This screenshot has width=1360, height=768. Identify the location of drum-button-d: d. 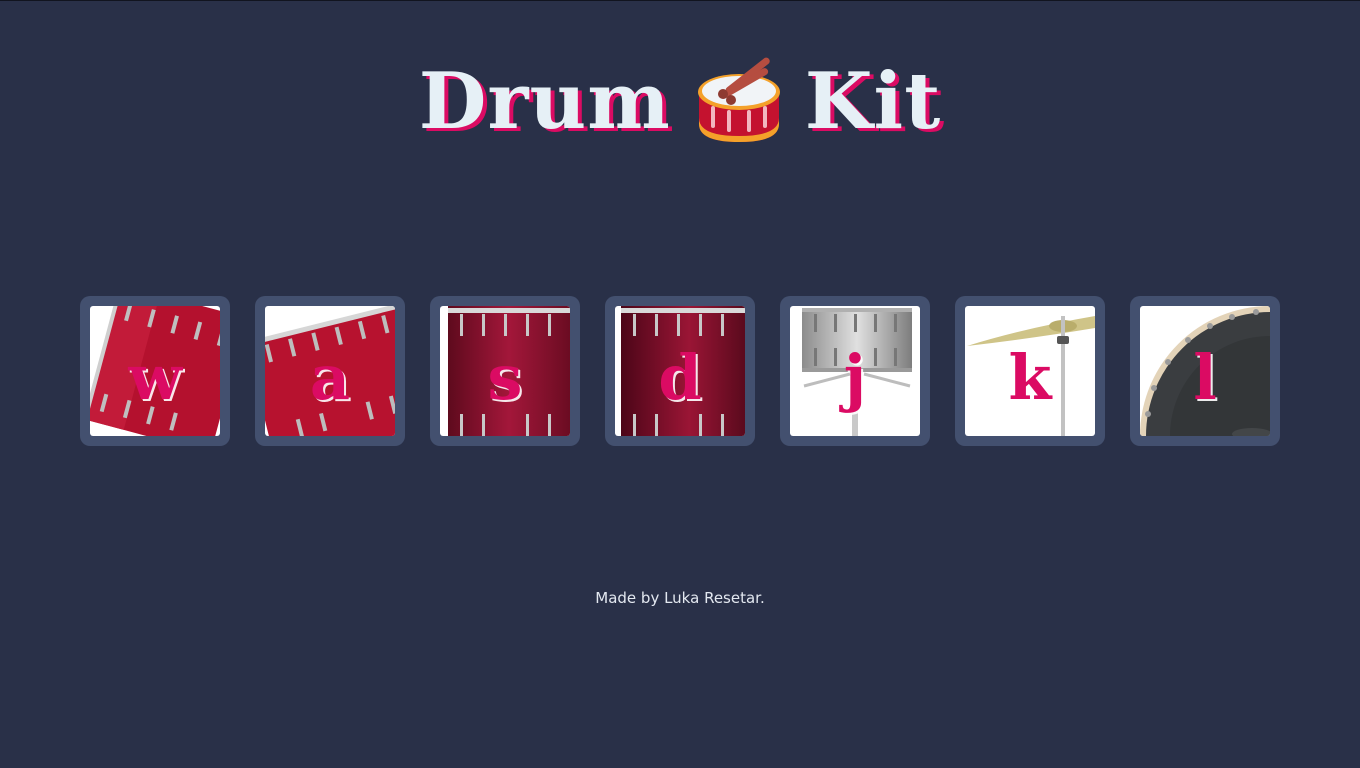
(680, 371).